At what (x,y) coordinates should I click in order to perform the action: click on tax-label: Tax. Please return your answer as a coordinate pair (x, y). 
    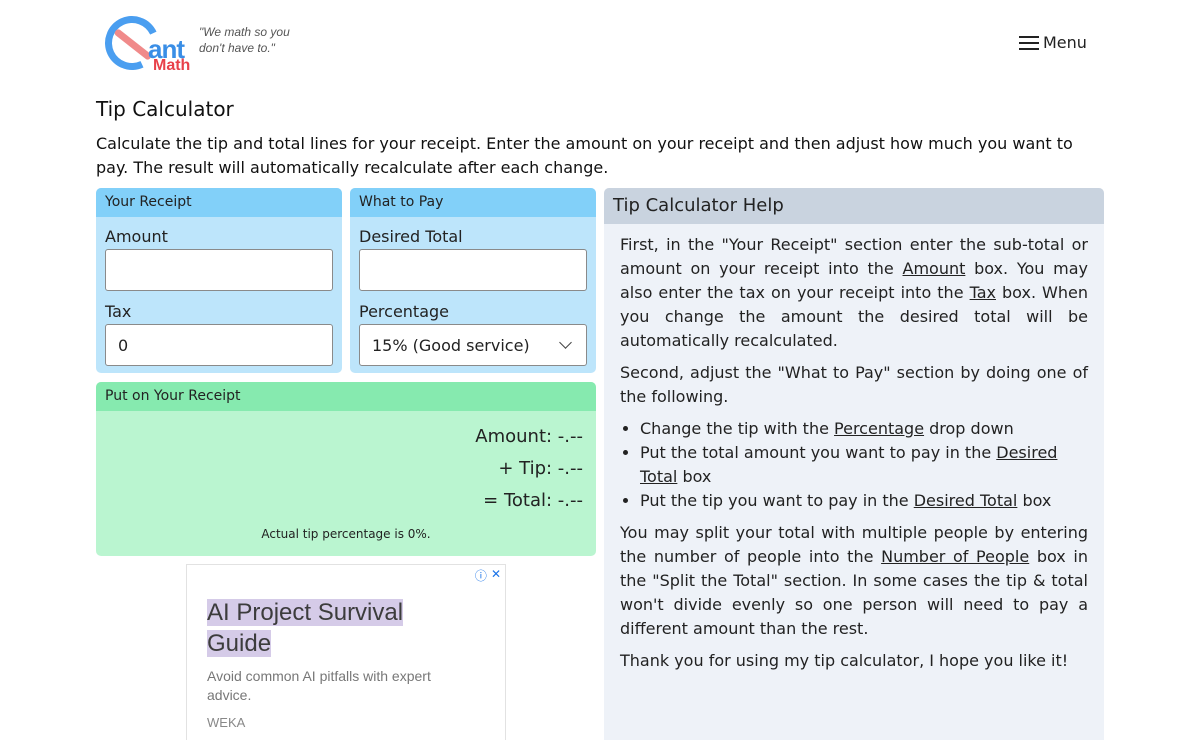
    Looking at the image, I should click on (118, 311).